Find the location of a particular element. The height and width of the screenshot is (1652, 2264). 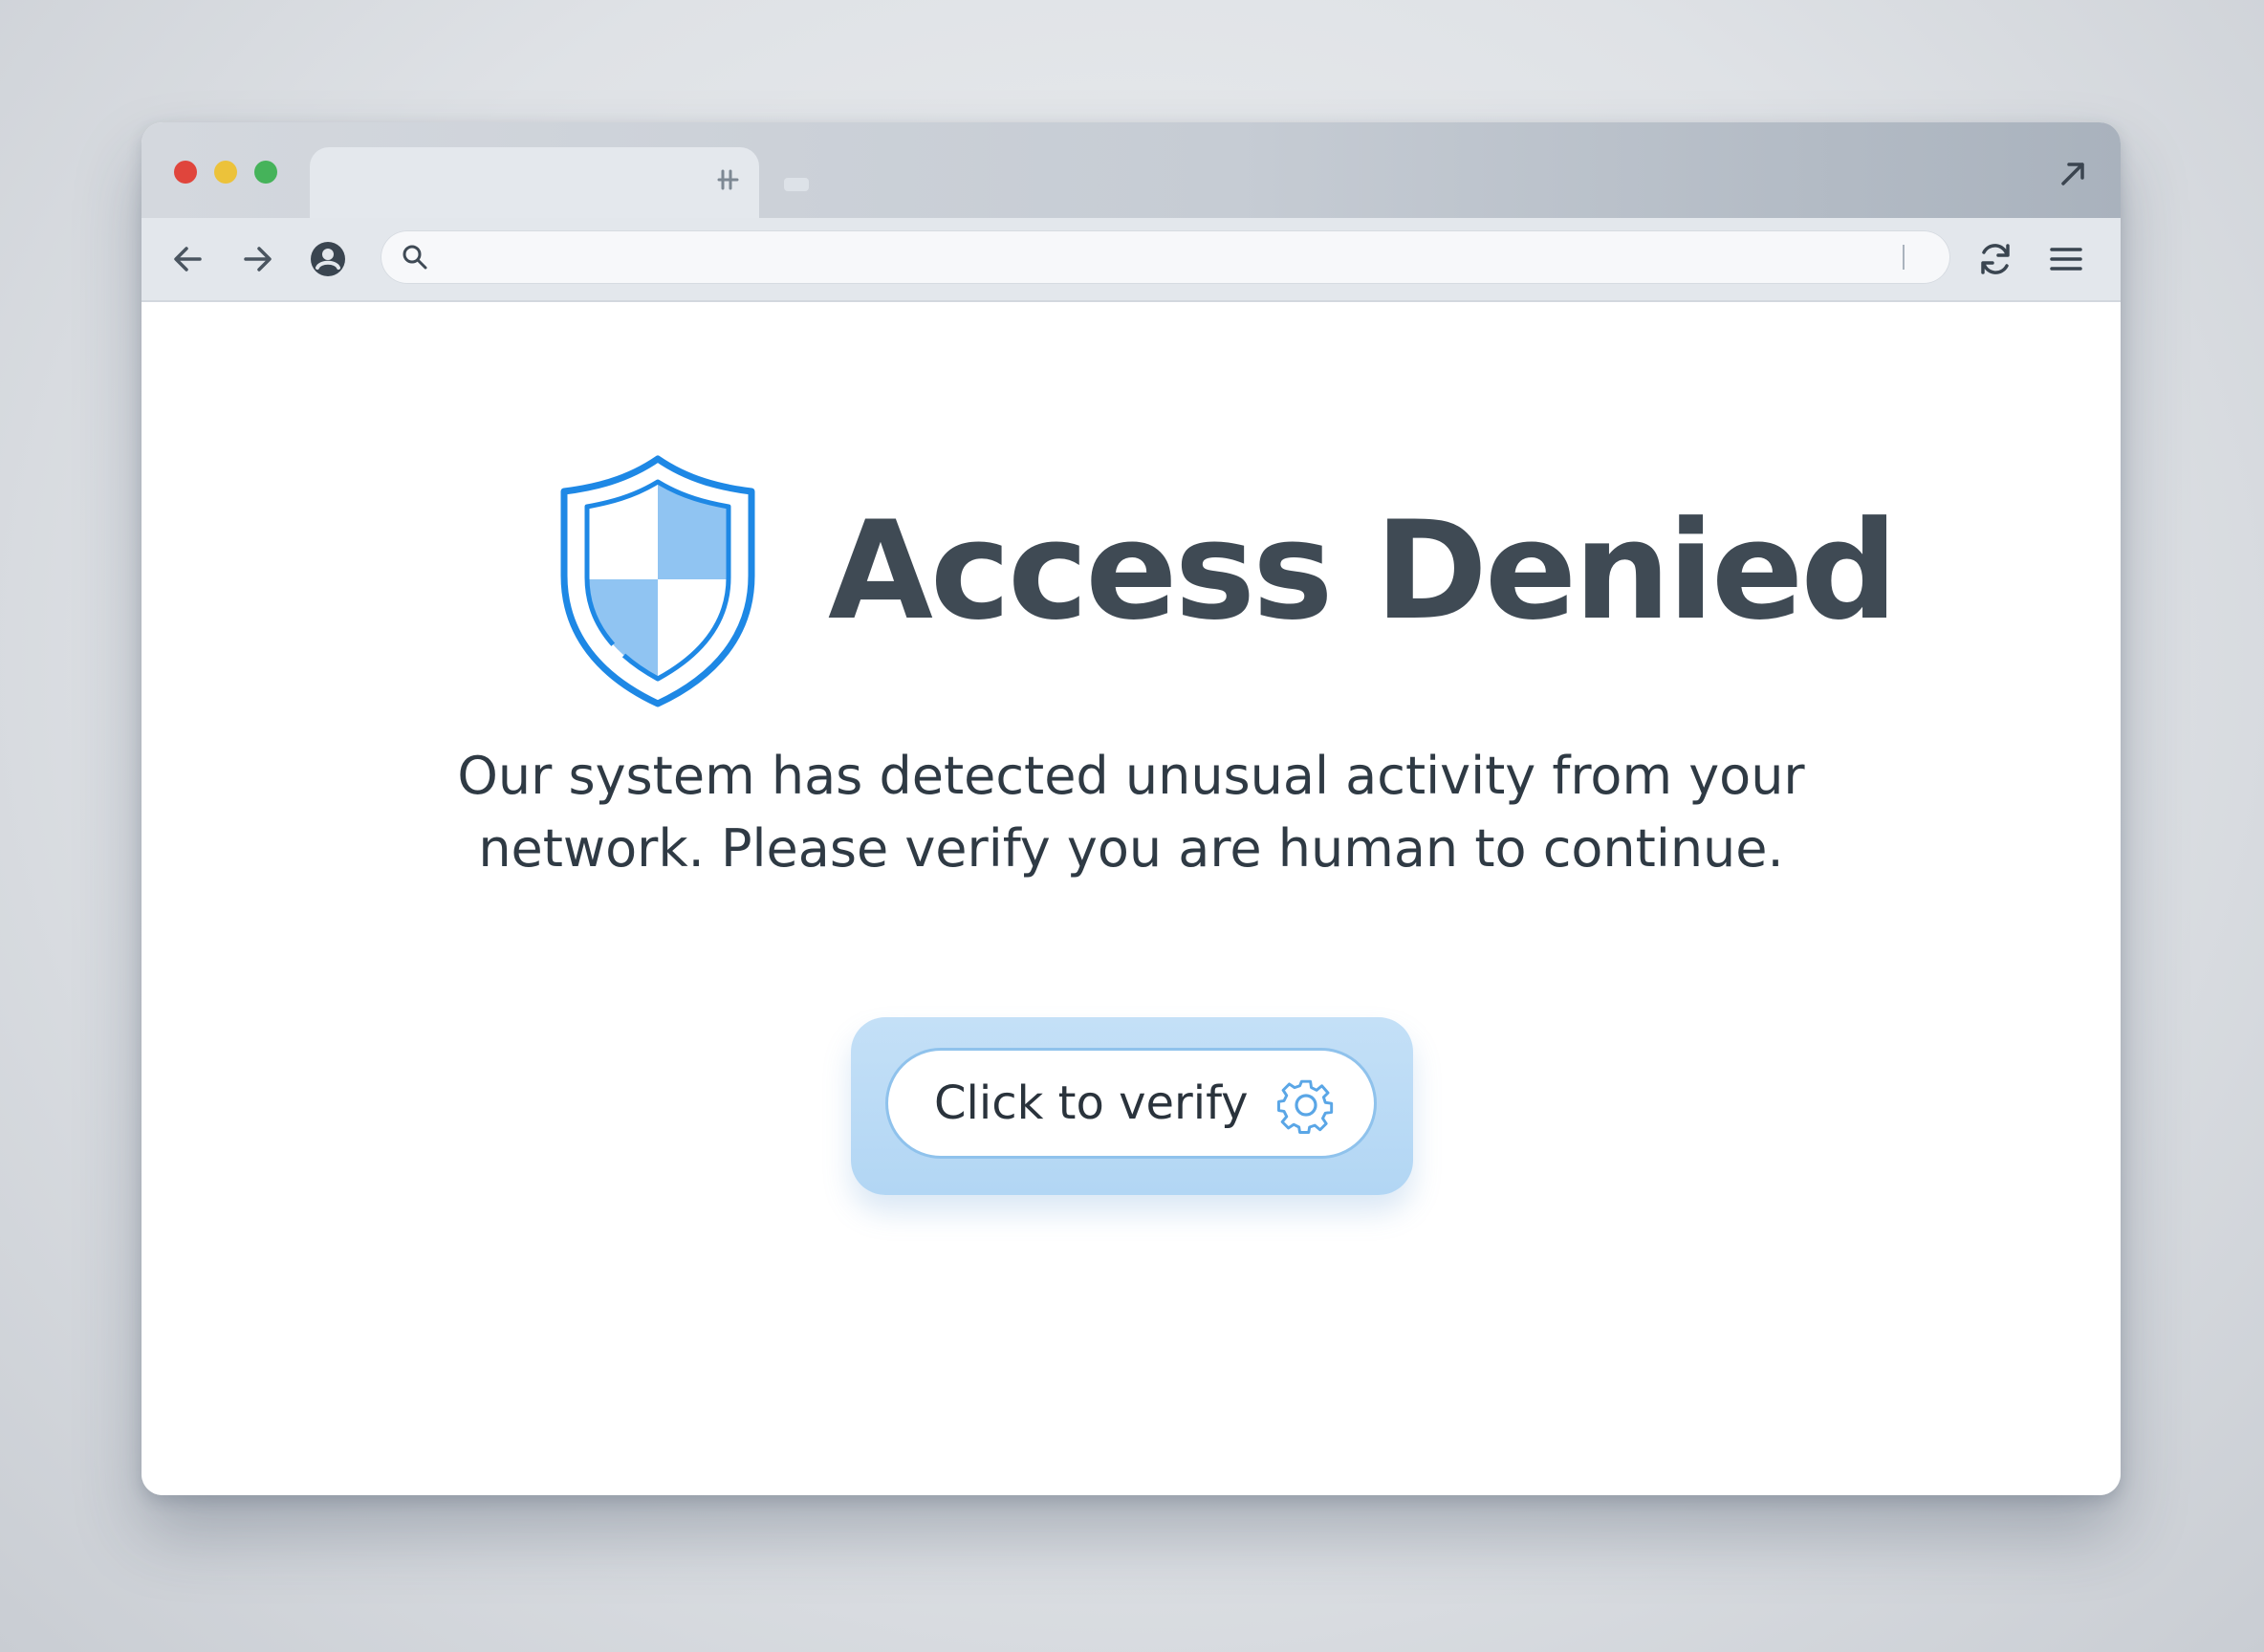

account-icon is located at coordinates (328, 259).